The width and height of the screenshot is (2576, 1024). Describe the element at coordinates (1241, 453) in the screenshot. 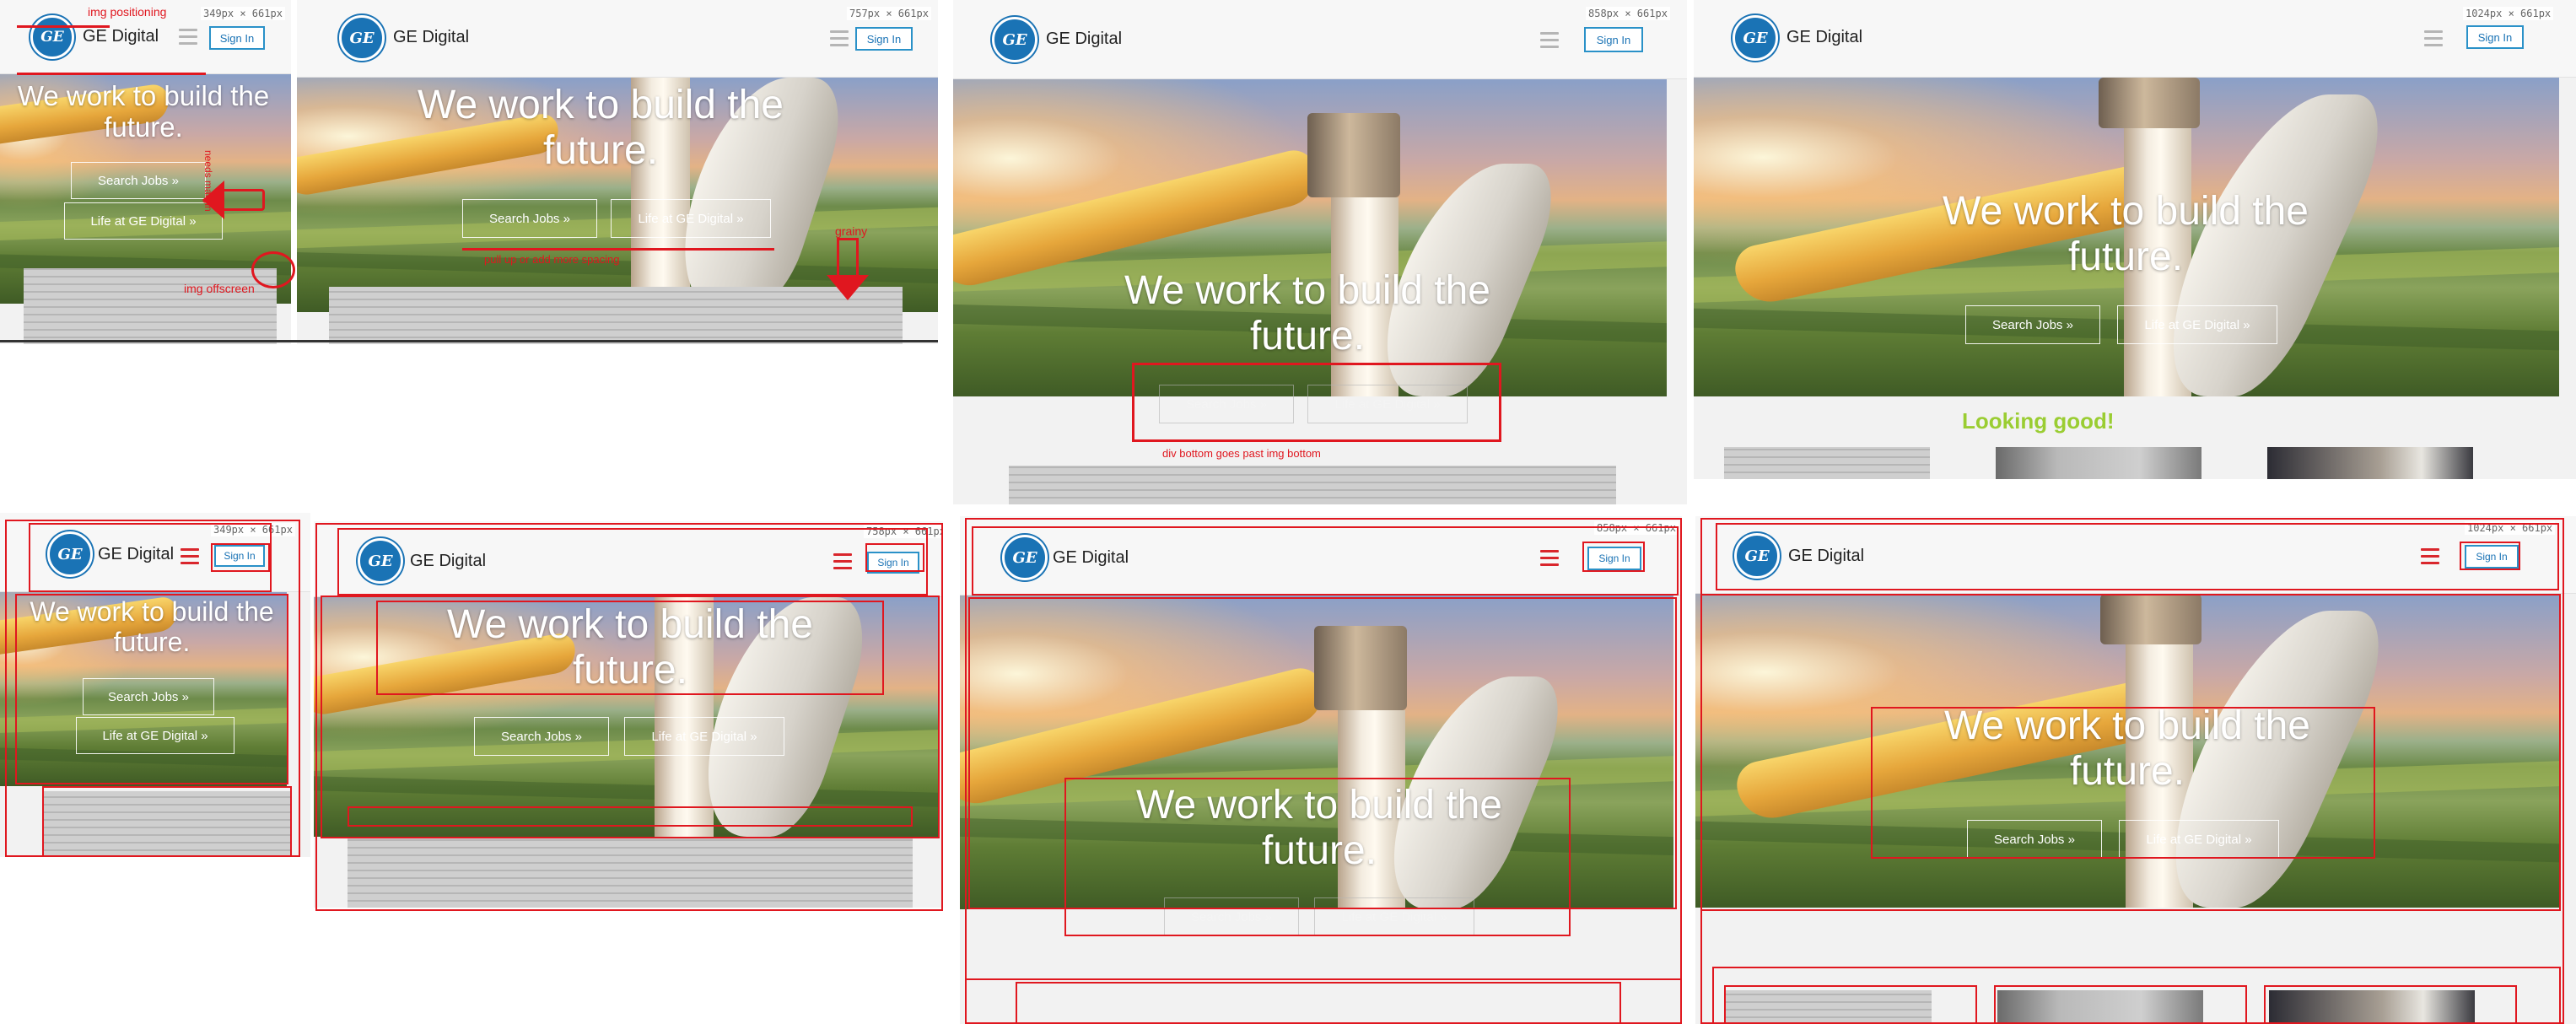

I see `annotation-div-bottom: div bottom goes past img bottom` at that location.